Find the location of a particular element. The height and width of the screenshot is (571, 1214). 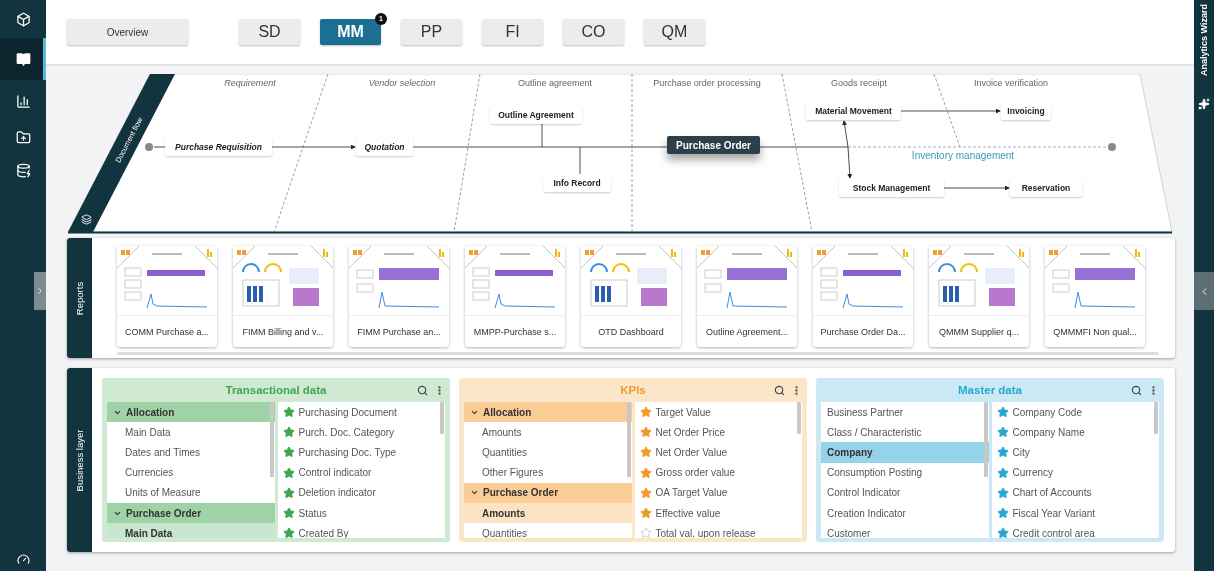

field-item: Effective value is located at coordinates (718, 513).